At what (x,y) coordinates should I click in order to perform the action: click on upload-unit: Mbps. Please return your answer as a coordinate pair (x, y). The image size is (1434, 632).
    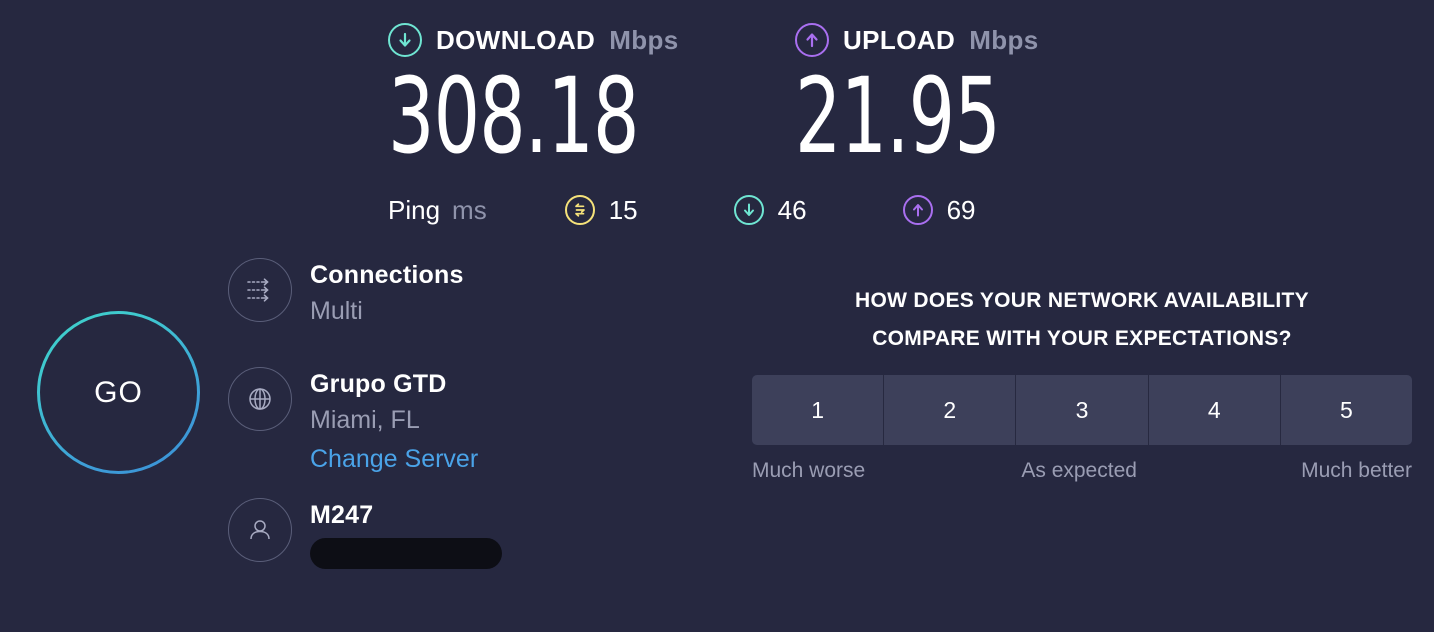
    Looking at the image, I should click on (1004, 39).